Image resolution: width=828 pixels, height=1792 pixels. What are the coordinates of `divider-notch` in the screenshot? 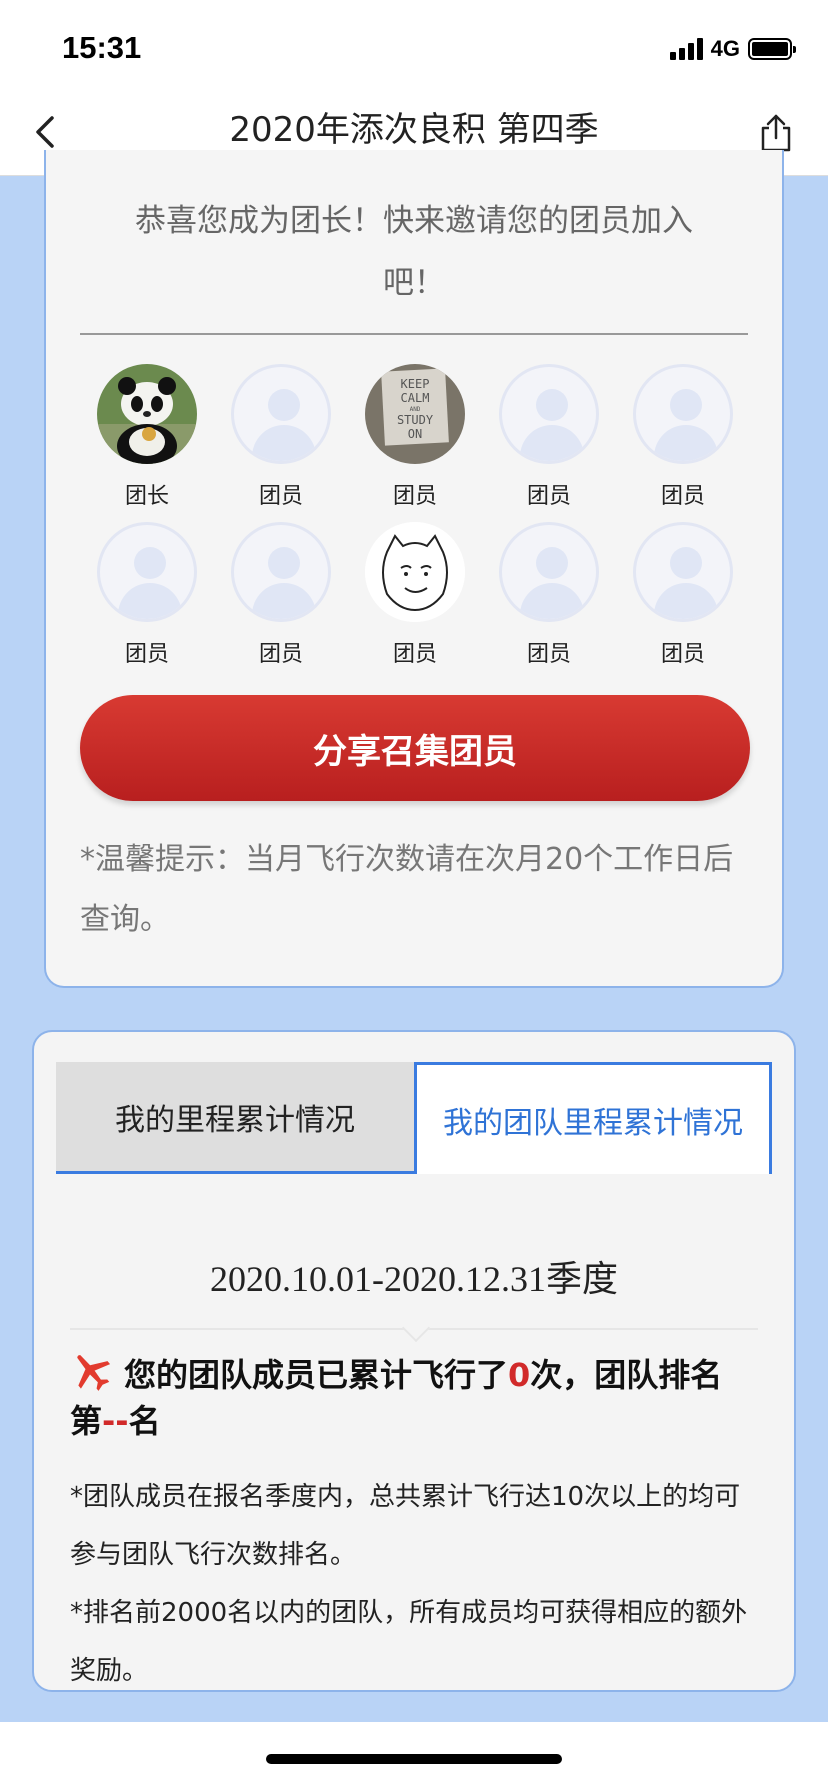 It's located at (416, 1328).